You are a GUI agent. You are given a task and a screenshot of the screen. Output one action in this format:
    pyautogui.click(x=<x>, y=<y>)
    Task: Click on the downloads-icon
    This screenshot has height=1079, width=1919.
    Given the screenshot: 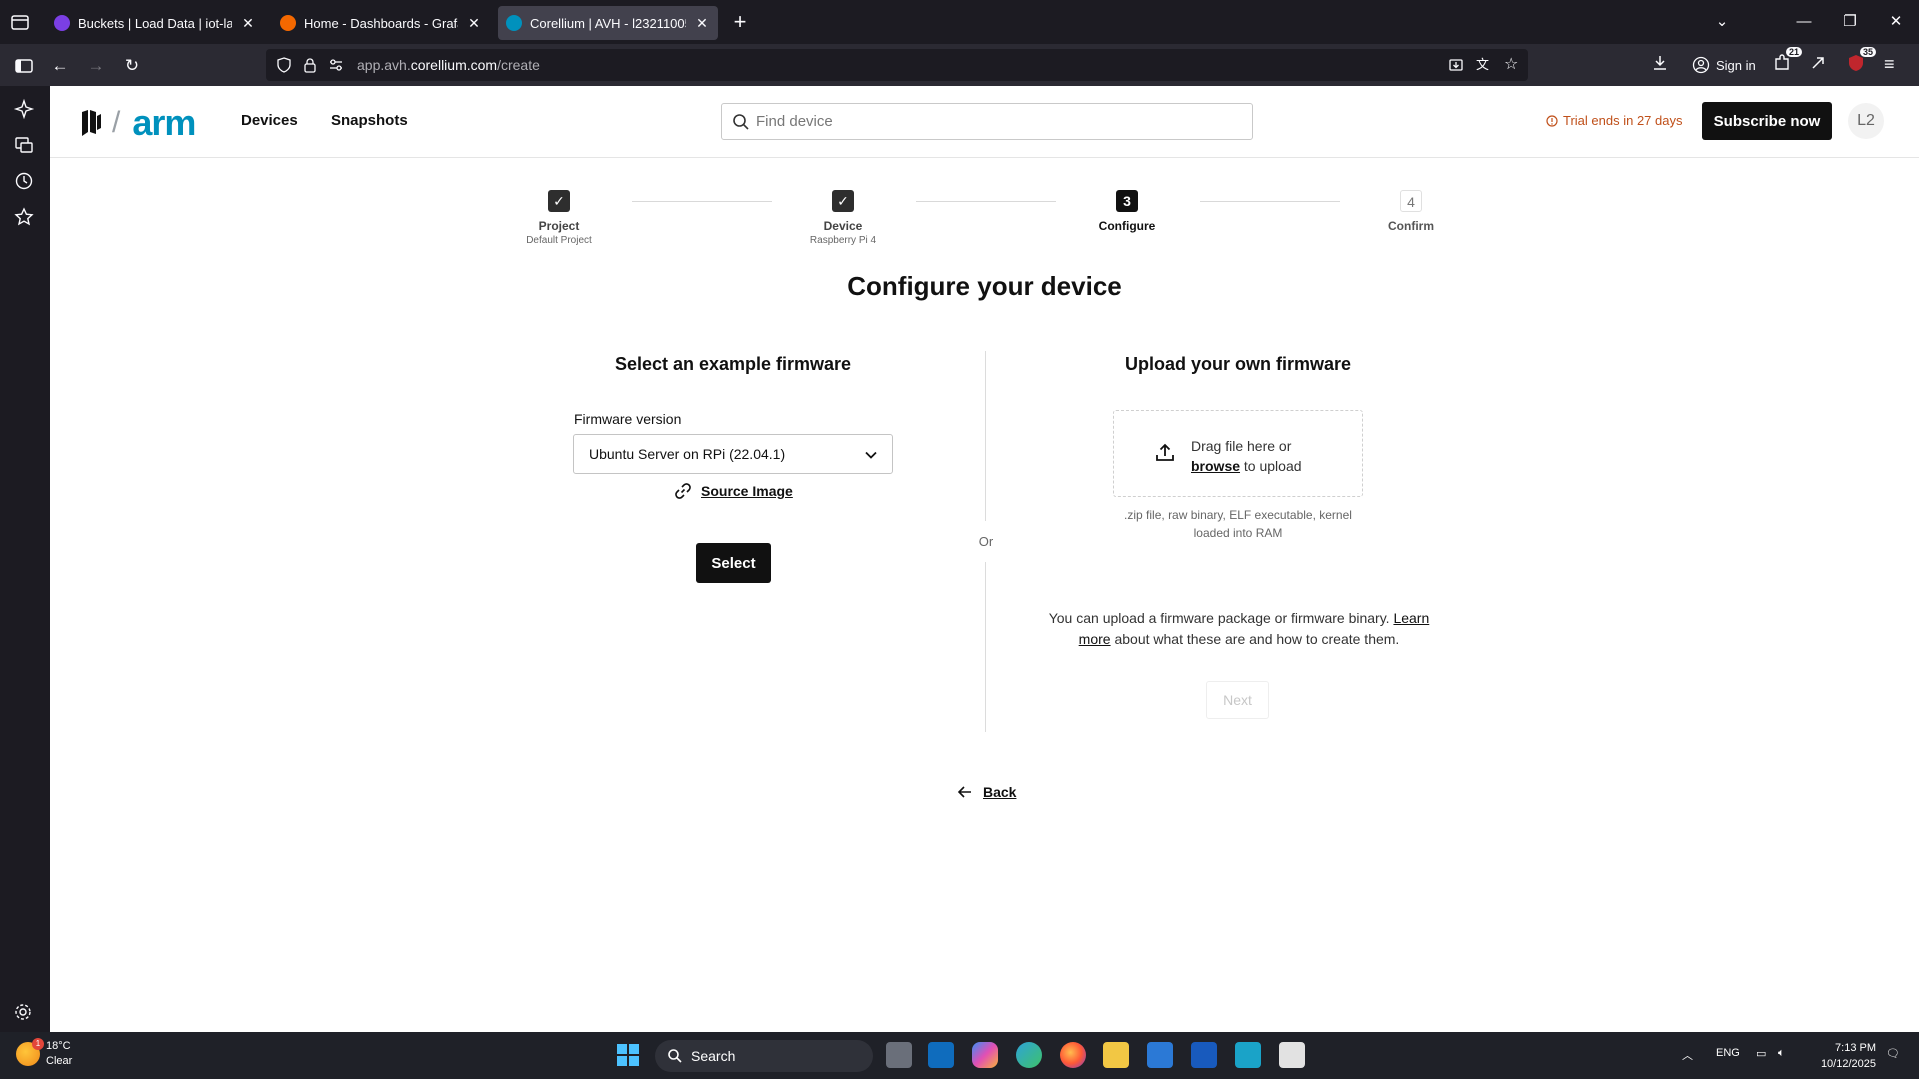 What is the action you would take?
    pyautogui.click(x=1662, y=65)
    